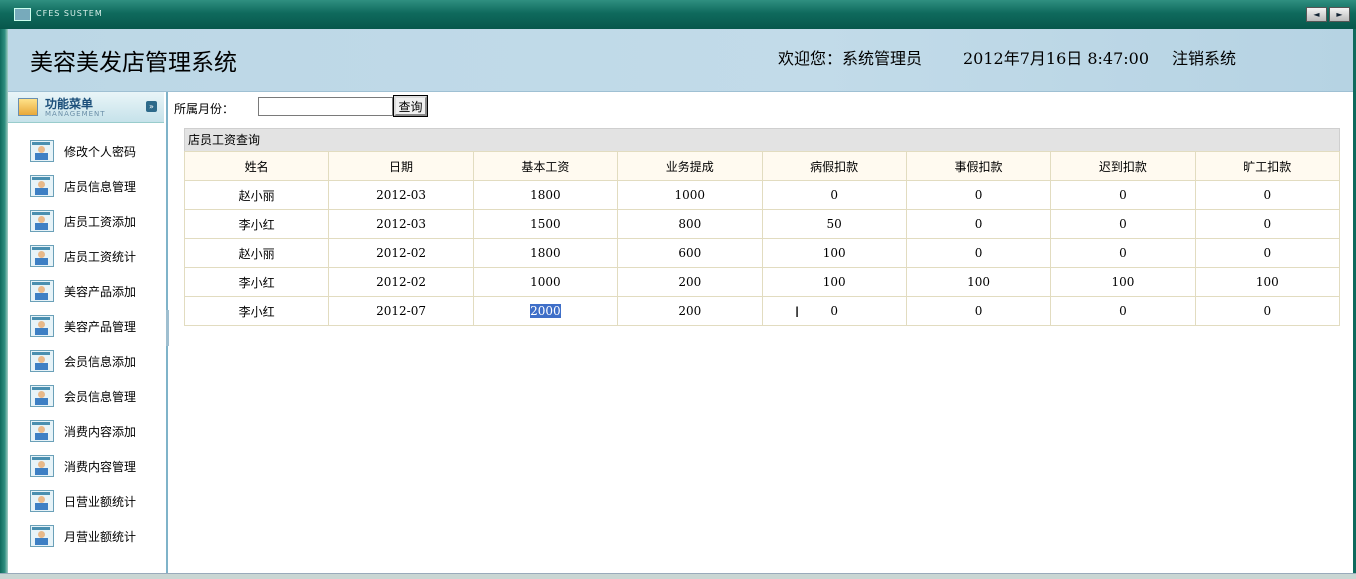  I want to click on collapse-icon: », so click(151, 106).